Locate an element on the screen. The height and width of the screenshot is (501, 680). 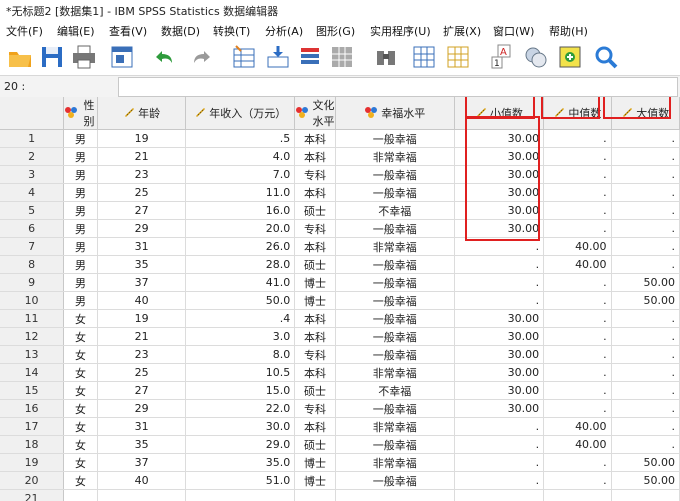
data-cell: 50.00 is located at coordinates (645, 480).